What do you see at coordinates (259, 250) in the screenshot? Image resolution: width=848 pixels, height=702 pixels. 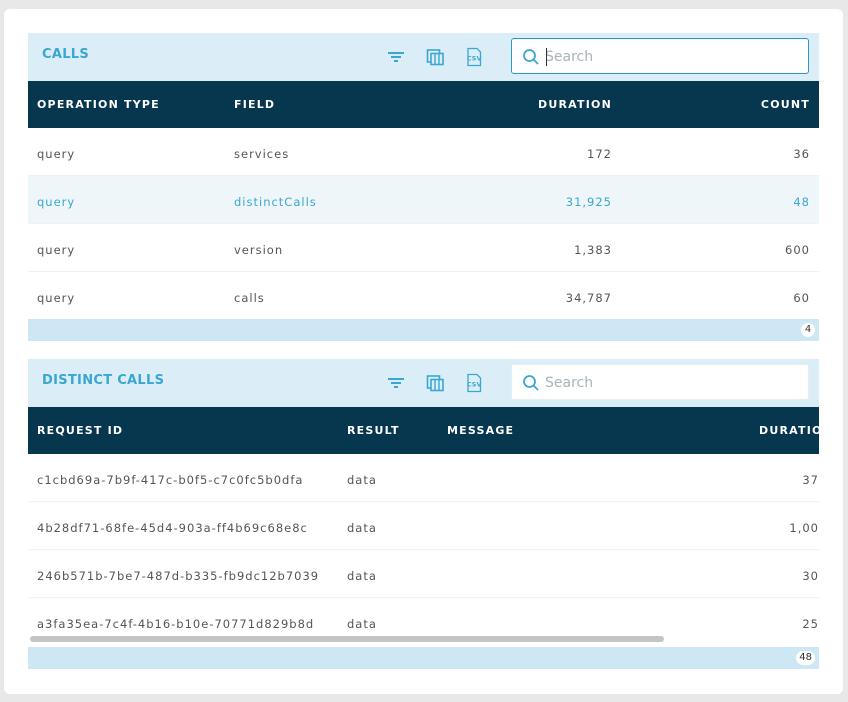 I see `cell-field: version` at bounding box center [259, 250].